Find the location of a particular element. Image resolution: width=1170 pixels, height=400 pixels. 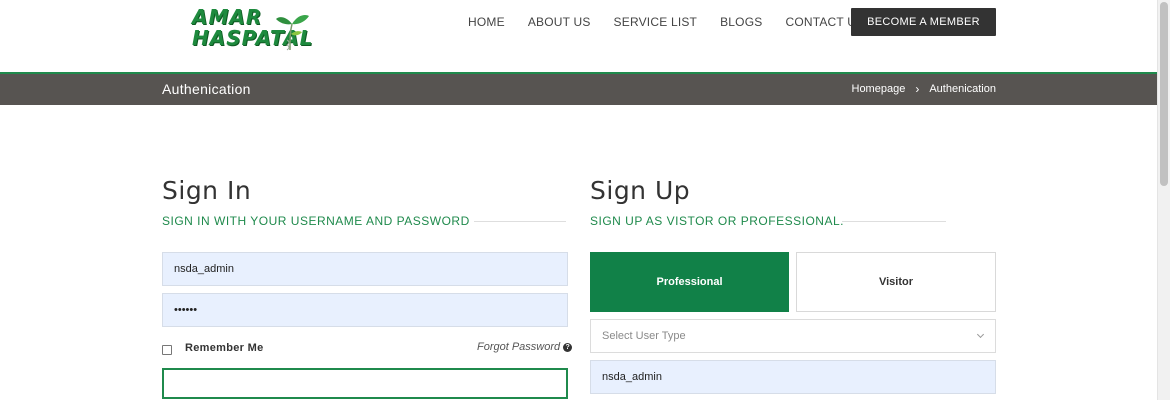

forgot-password-link: Forgot Password ? is located at coordinates (525, 347).